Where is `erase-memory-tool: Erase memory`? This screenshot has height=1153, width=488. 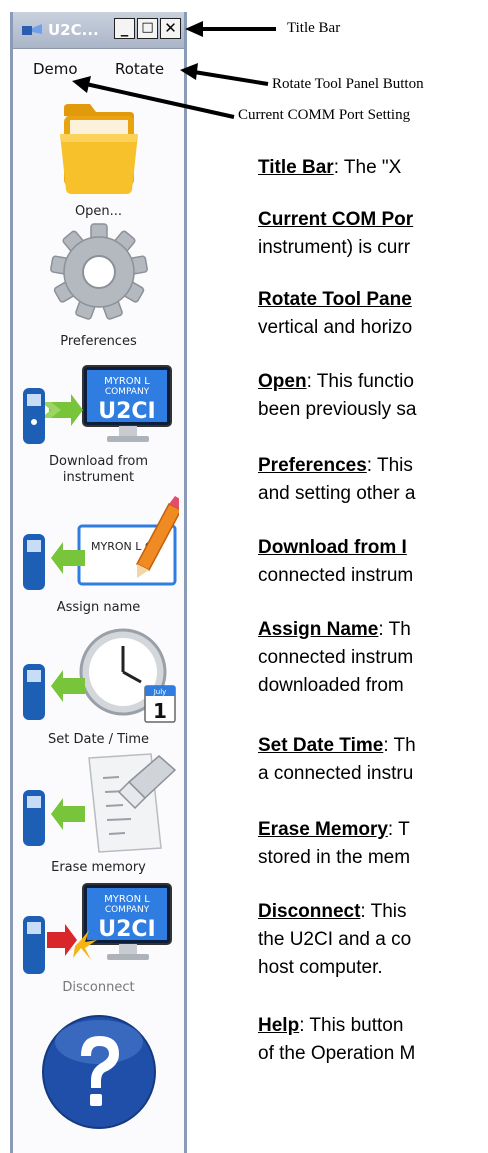 erase-memory-tool: Erase memory is located at coordinates (98, 814).